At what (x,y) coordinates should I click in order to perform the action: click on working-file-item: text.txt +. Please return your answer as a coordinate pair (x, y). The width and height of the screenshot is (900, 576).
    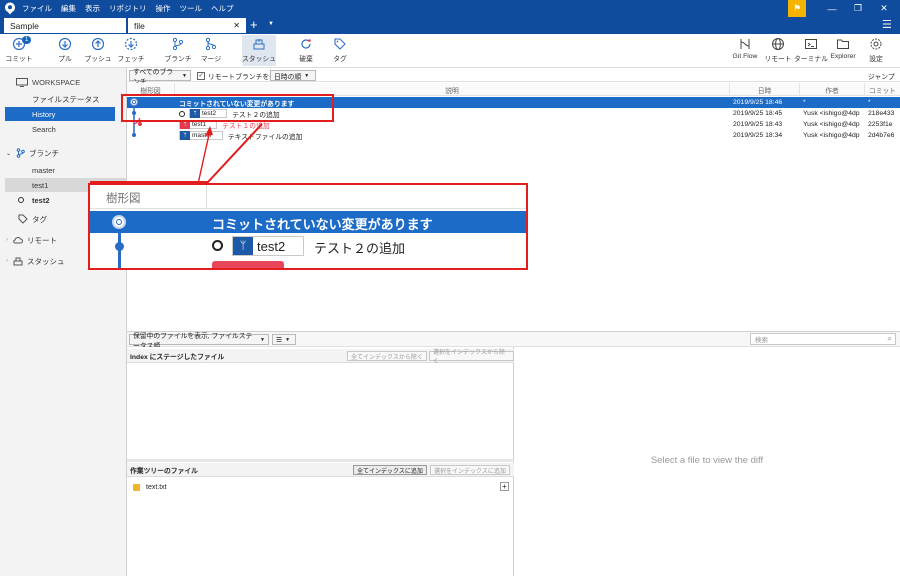
    Looking at the image, I should click on (320, 487).